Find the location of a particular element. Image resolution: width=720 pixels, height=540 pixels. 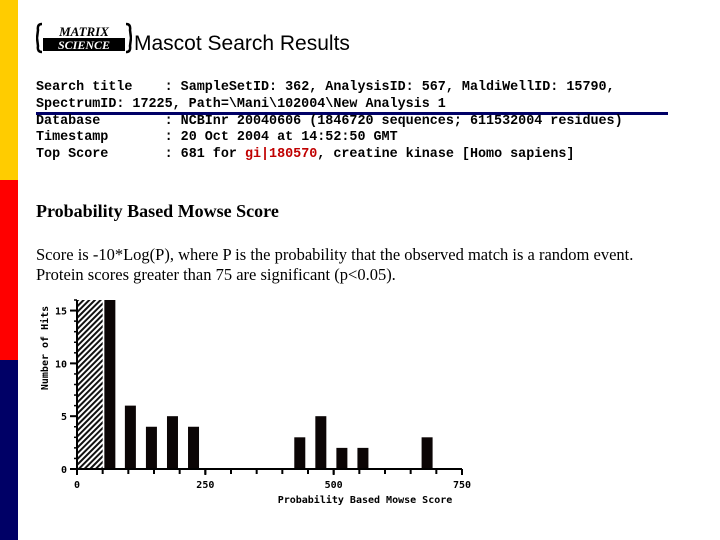

timestamp-row: Timestamp : 20 Oct 2004 at 14:52:50 GMT is located at coordinates (346, 138).